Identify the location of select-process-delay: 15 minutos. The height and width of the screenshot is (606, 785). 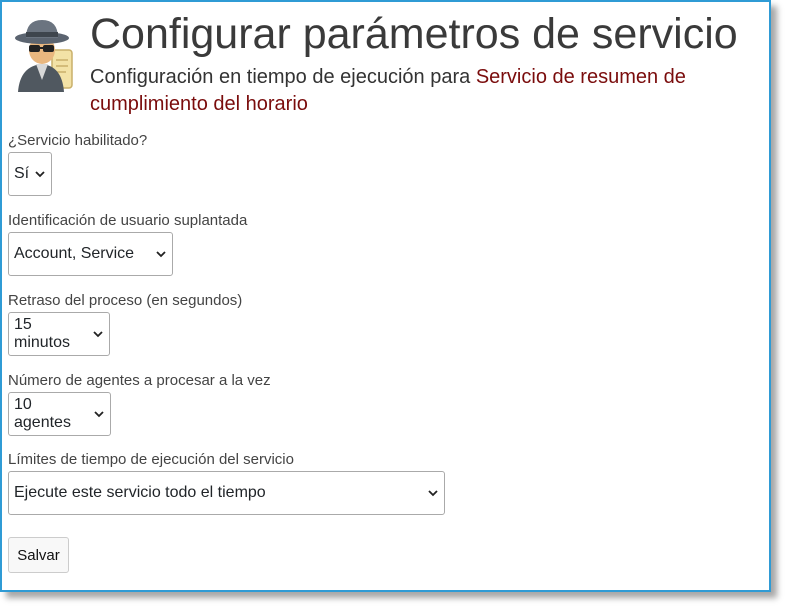
(59, 334).